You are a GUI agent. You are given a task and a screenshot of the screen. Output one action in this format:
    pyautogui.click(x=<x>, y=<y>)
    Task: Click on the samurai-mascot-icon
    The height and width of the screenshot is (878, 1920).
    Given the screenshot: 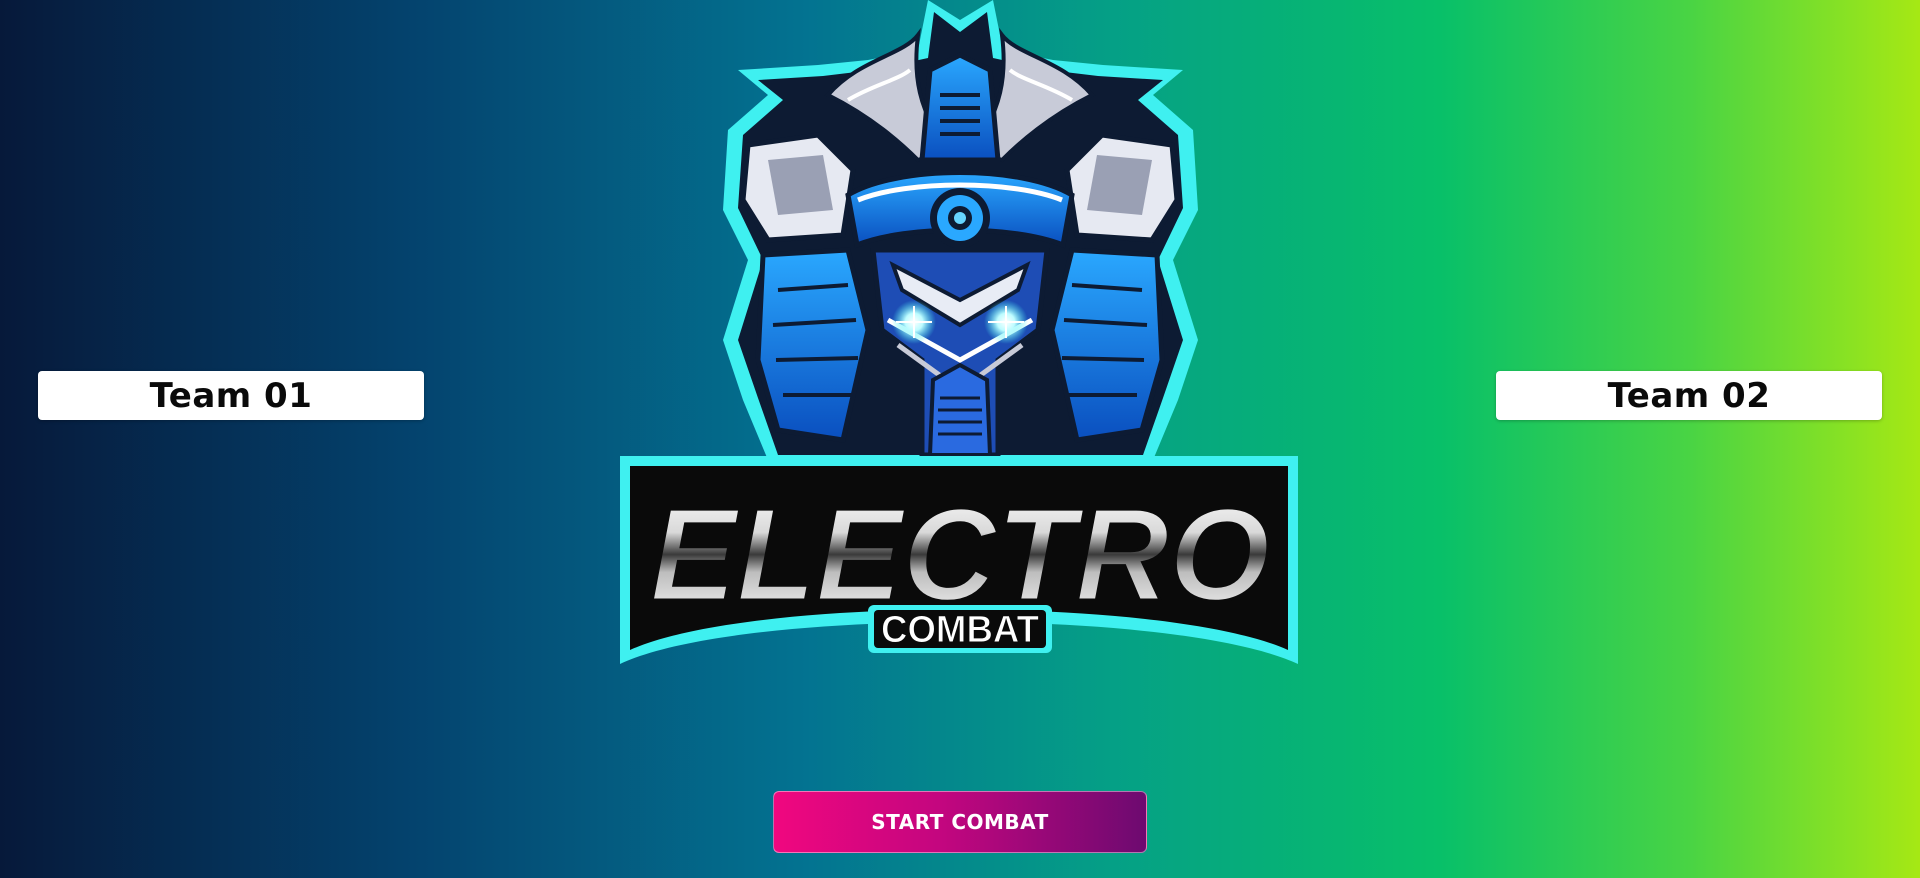 What is the action you would take?
    pyautogui.click(x=960, y=230)
    